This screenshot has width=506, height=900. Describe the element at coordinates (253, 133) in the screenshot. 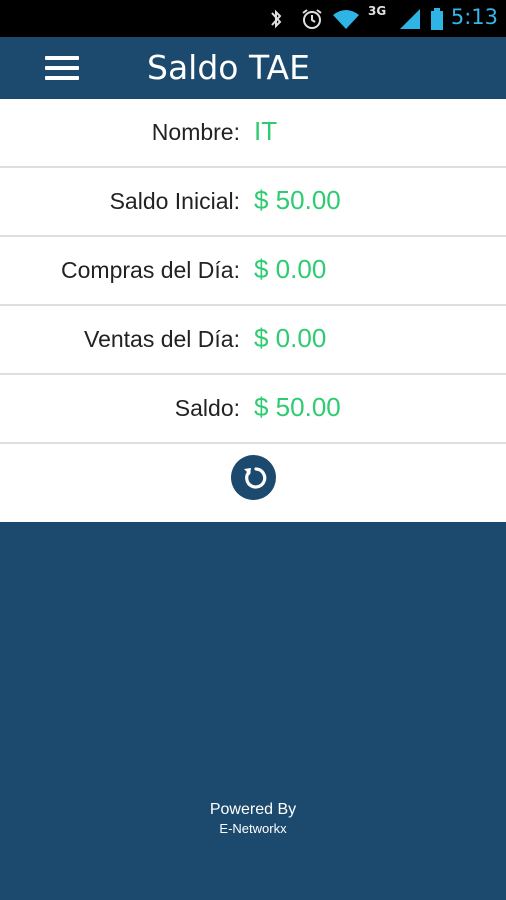

I see `field-row-nombre: Nombre: IT` at that location.